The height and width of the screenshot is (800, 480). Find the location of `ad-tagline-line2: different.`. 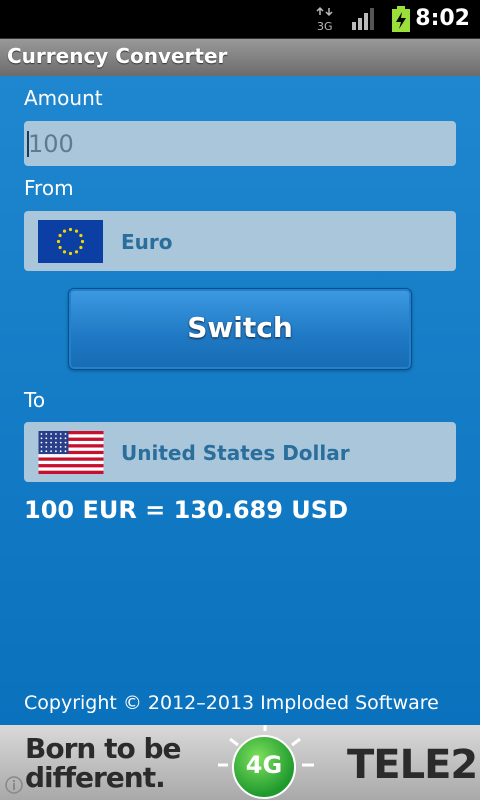

ad-tagline-line2: different. is located at coordinates (95, 777).